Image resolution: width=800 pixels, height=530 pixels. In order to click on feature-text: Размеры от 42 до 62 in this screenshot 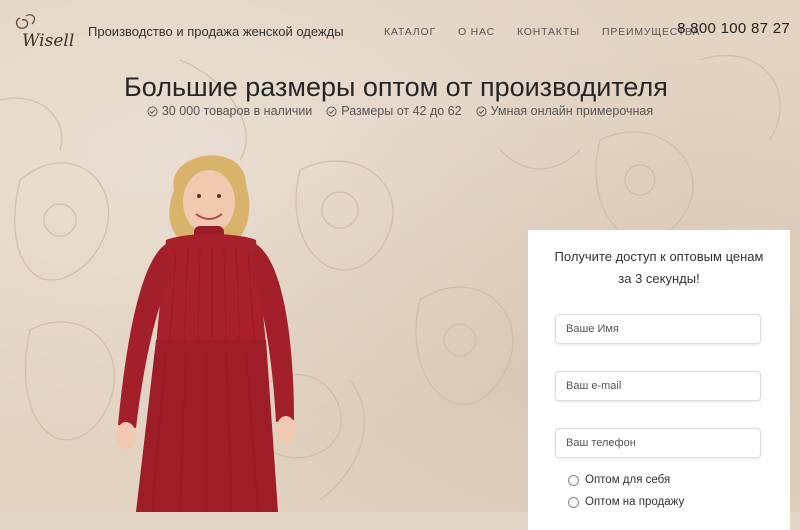, I will do `click(401, 111)`.